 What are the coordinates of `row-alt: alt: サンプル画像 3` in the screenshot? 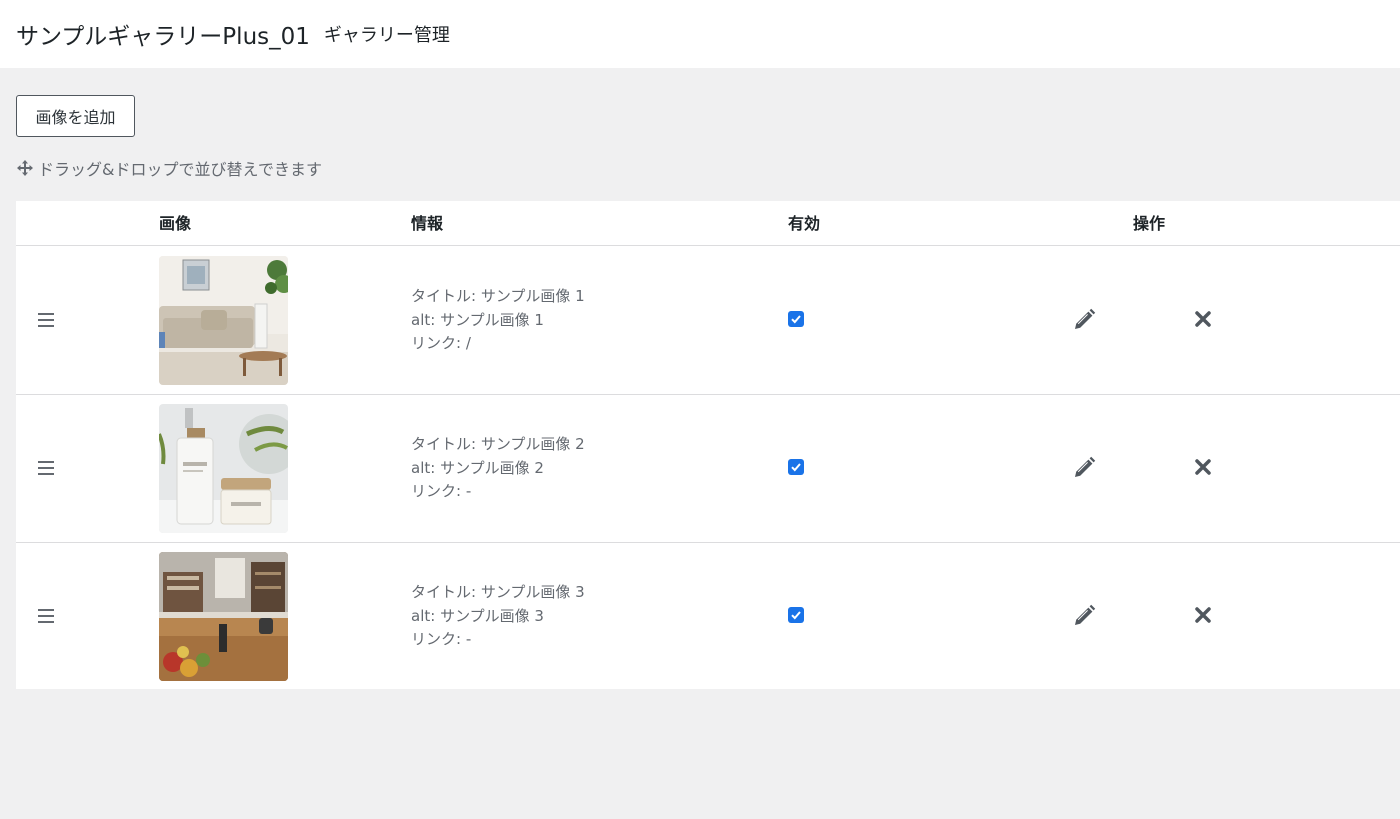 It's located at (477, 615).